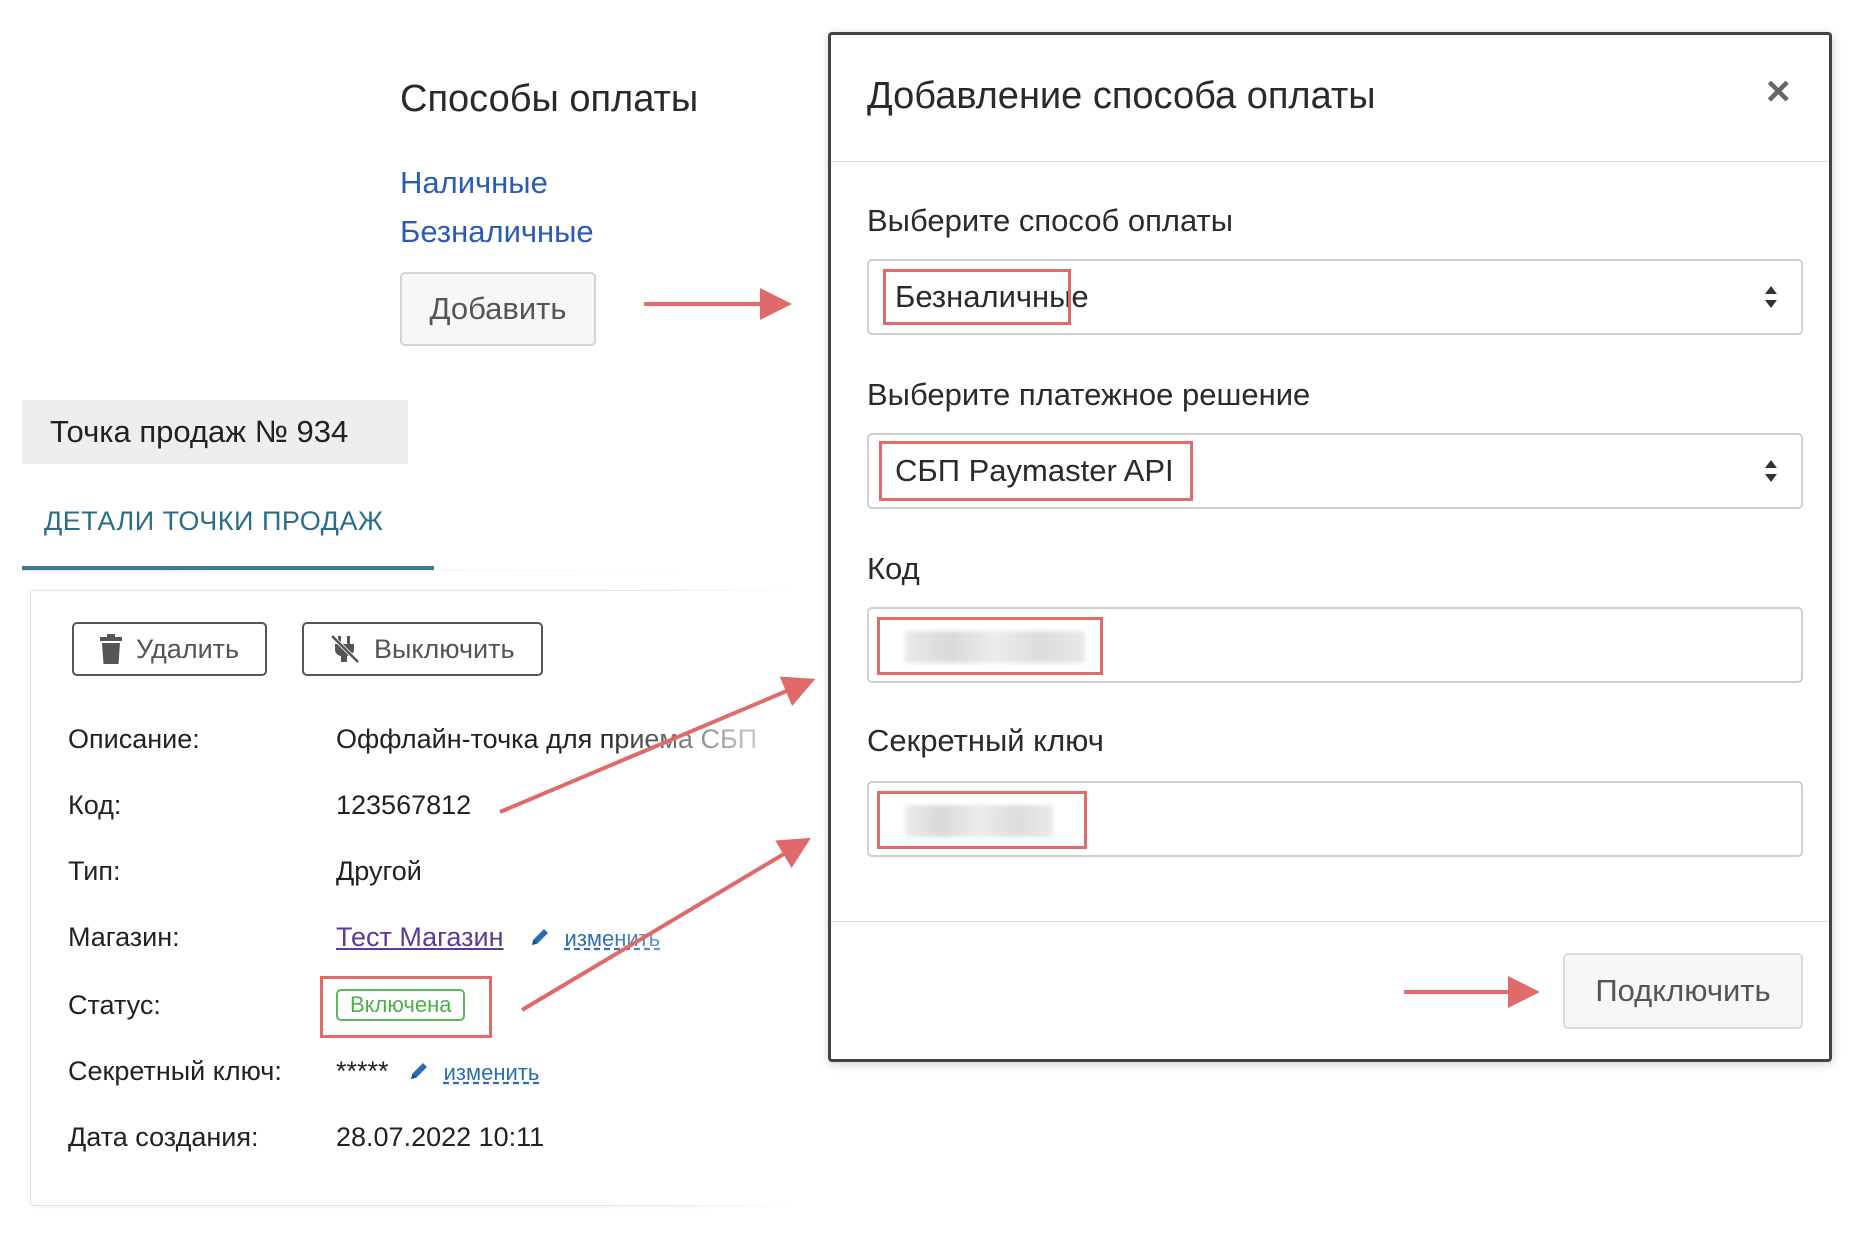 The image size is (1860, 1248). Describe the element at coordinates (657, 745) in the screenshot. I see `arrow-code-to-field` at that location.